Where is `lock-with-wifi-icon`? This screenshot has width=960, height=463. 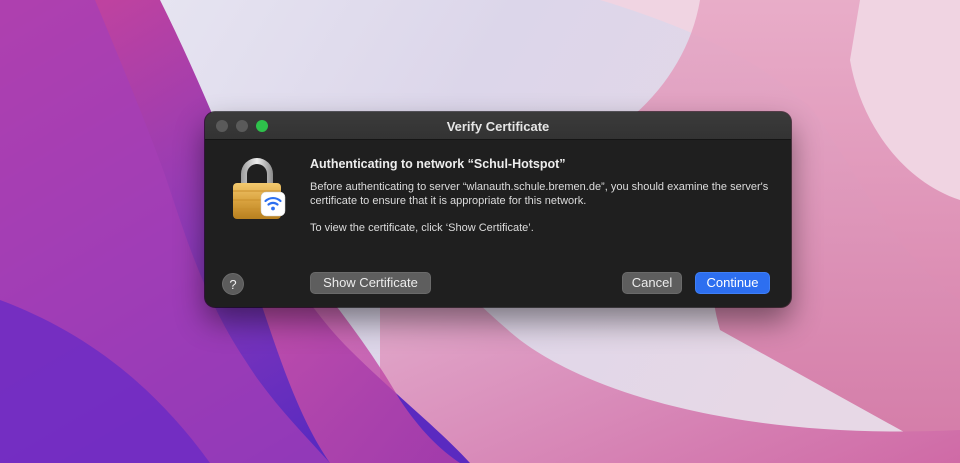 lock-with-wifi-icon is located at coordinates (259, 188).